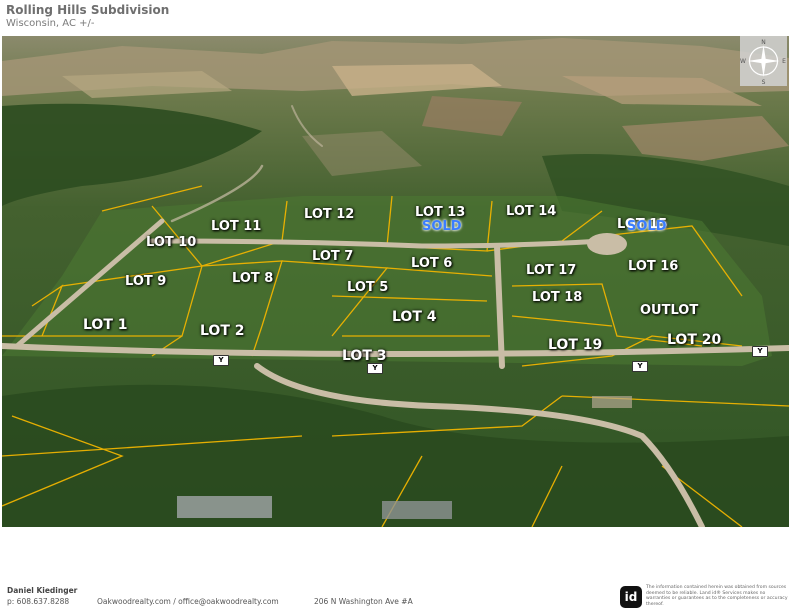  Describe the element at coordinates (236, 226) in the screenshot. I see `lot-11-label: LOT 11` at that location.